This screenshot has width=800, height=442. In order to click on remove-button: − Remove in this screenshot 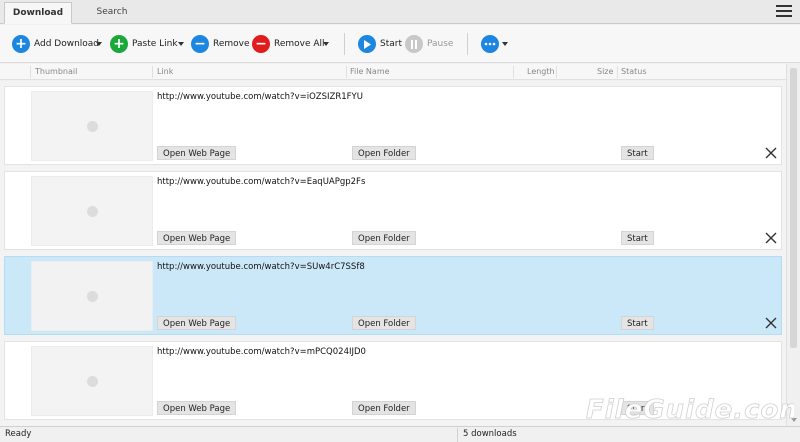, I will do `click(220, 44)`.